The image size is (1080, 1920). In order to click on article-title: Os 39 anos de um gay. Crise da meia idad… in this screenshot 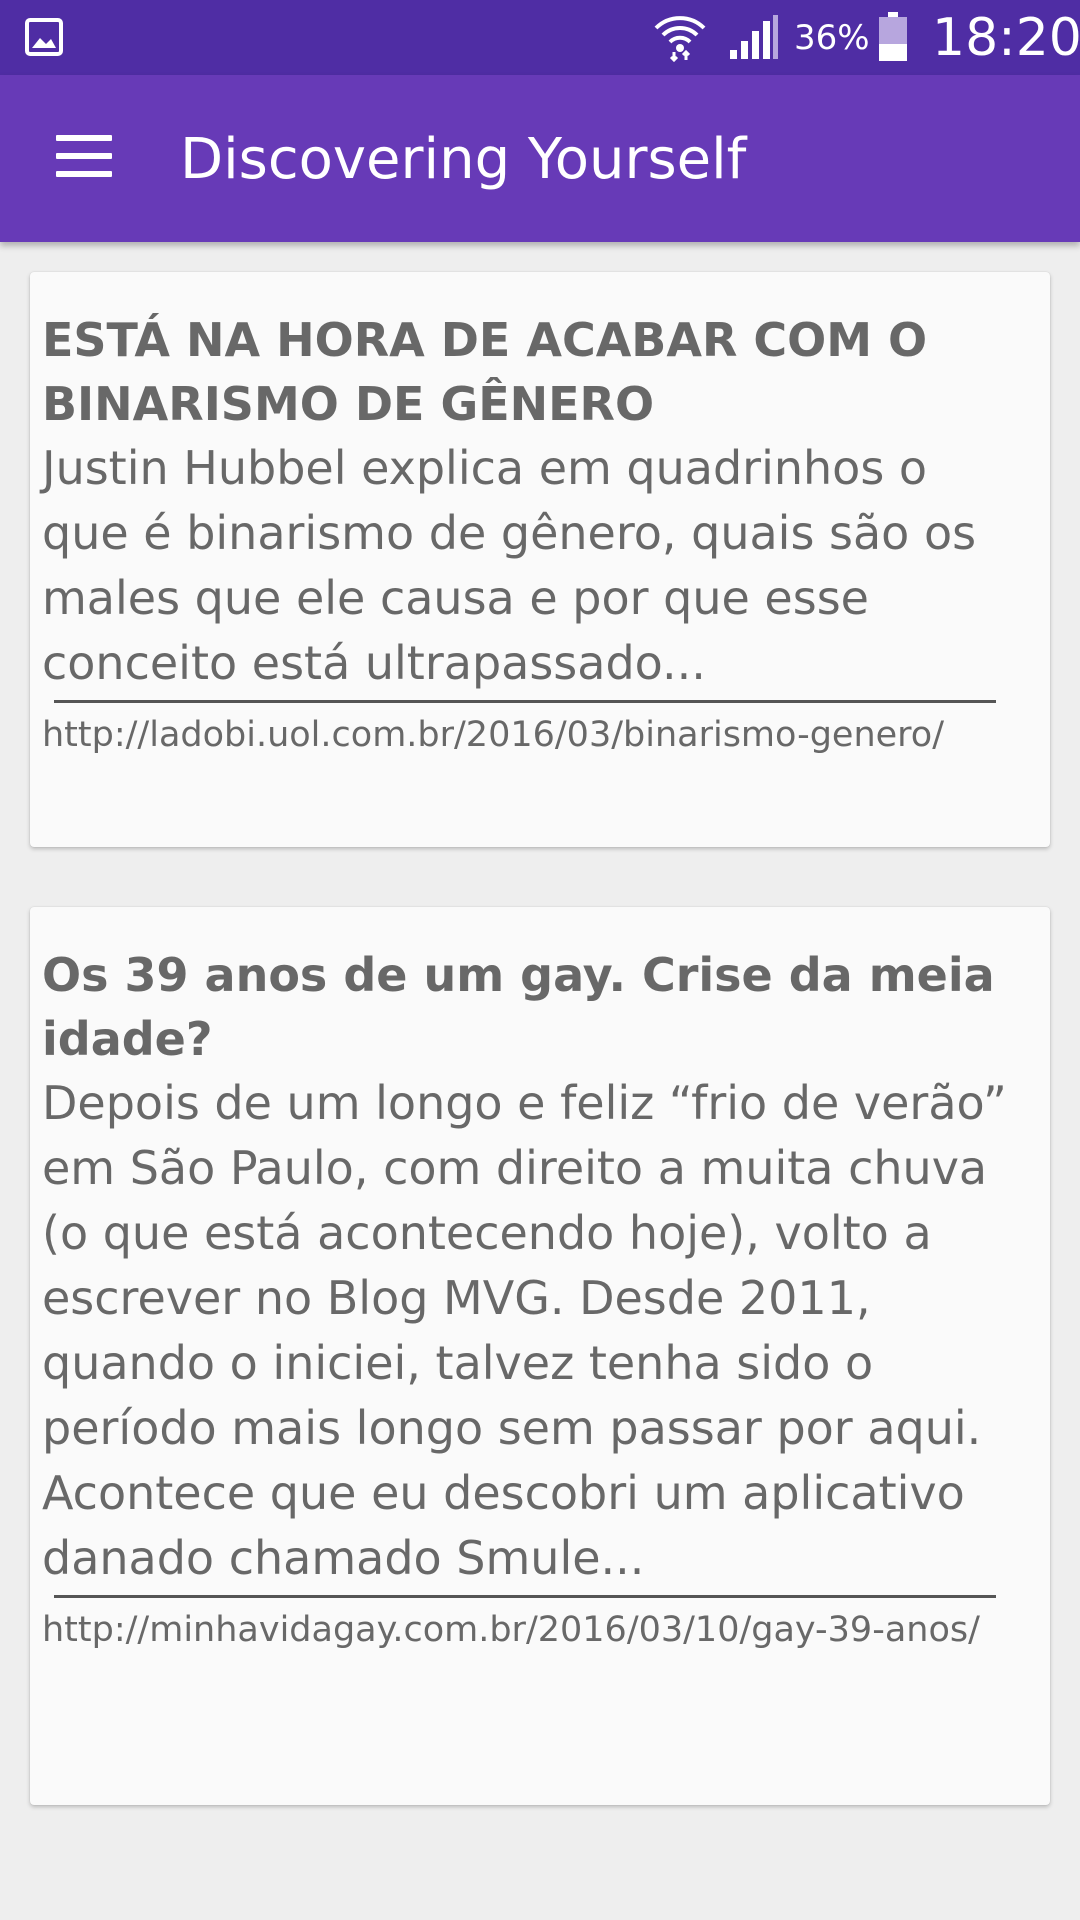, I will do `click(518, 1007)`.